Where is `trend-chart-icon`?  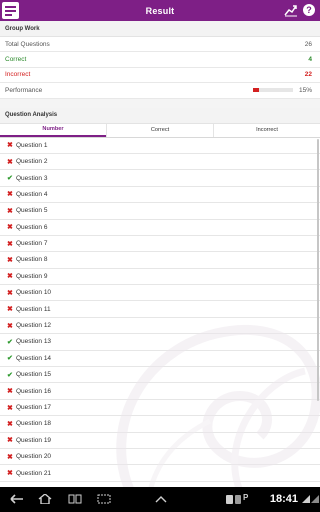 trend-chart-icon is located at coordinates (291, 10).